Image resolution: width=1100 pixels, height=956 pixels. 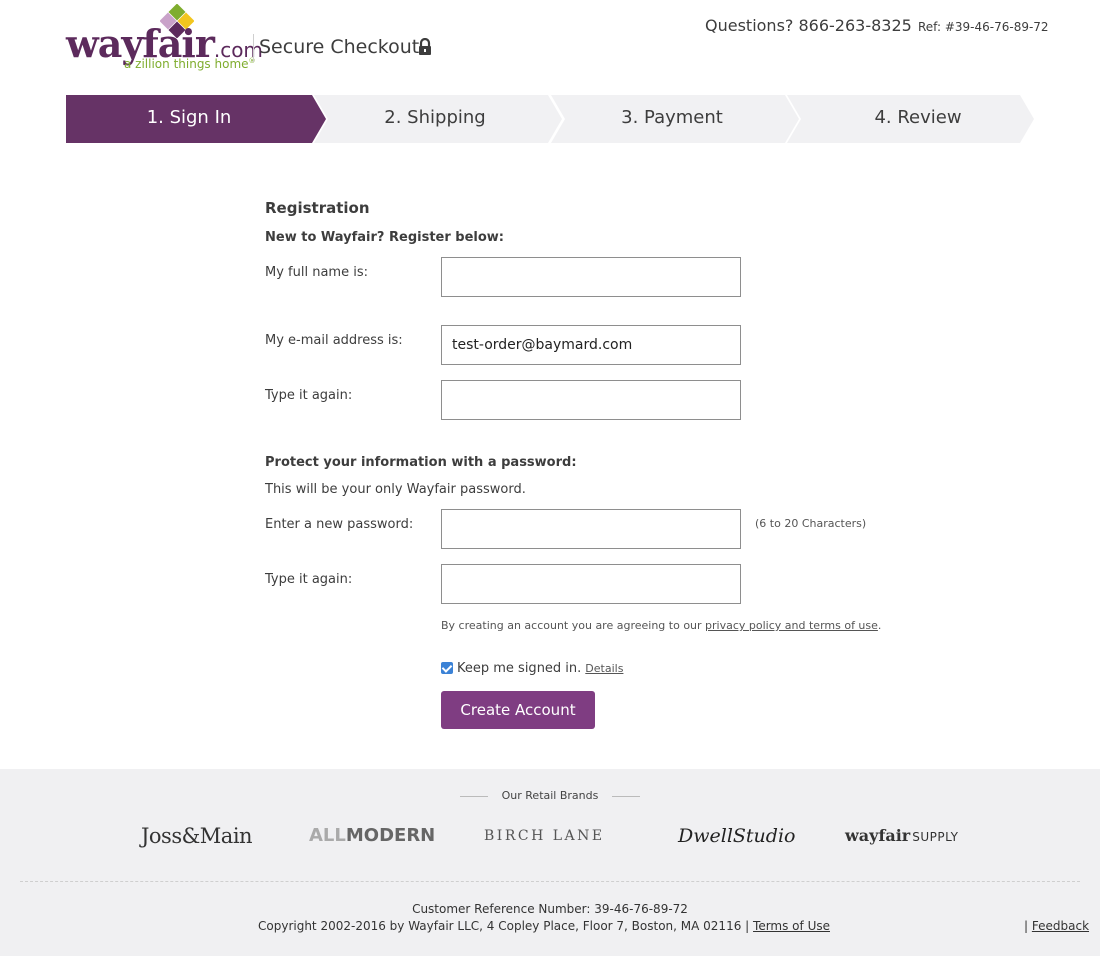 What do you see at coordinates (189, 117) in the screenshot?
I see `step-label: 1. Sign In` at bounding box center [189, 117].